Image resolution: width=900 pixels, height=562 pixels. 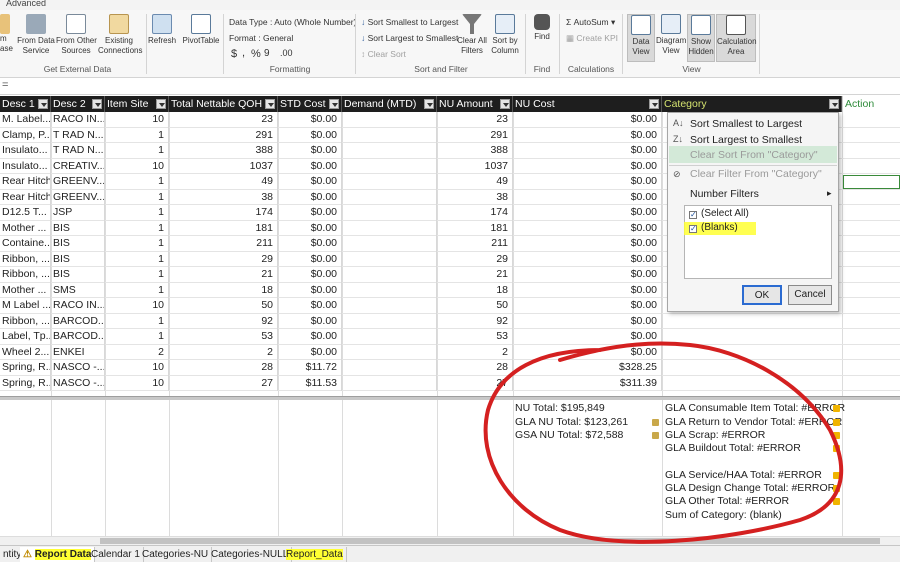 What do you see at coordinates (475, 321) in the screenshot?
I see `table-cell: 92` at bounding box center [475, 321].